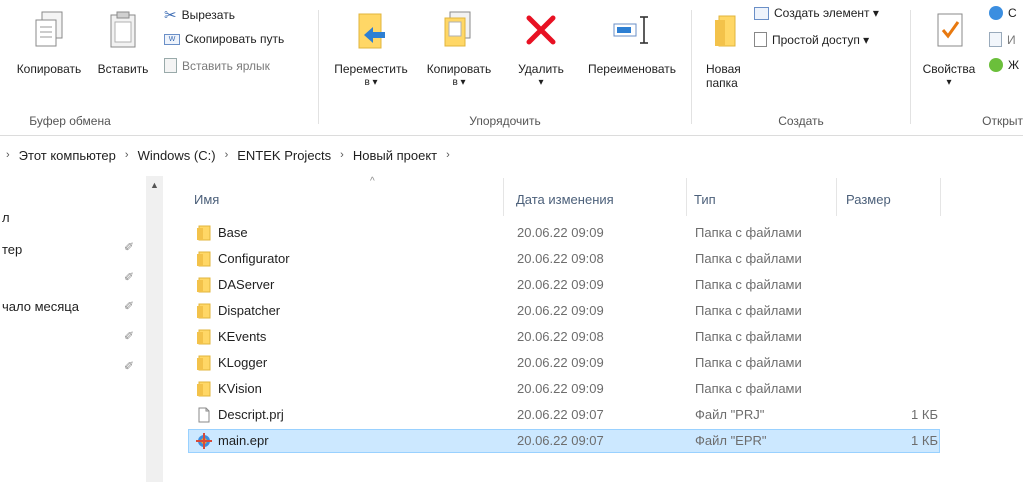 The height and width of the screenshot is (482, 1023). What do you see at coordinates (199, 15) in the screenshot?
I see `cut-button: ✂ Вырезать` at bounding box center [199, 15].